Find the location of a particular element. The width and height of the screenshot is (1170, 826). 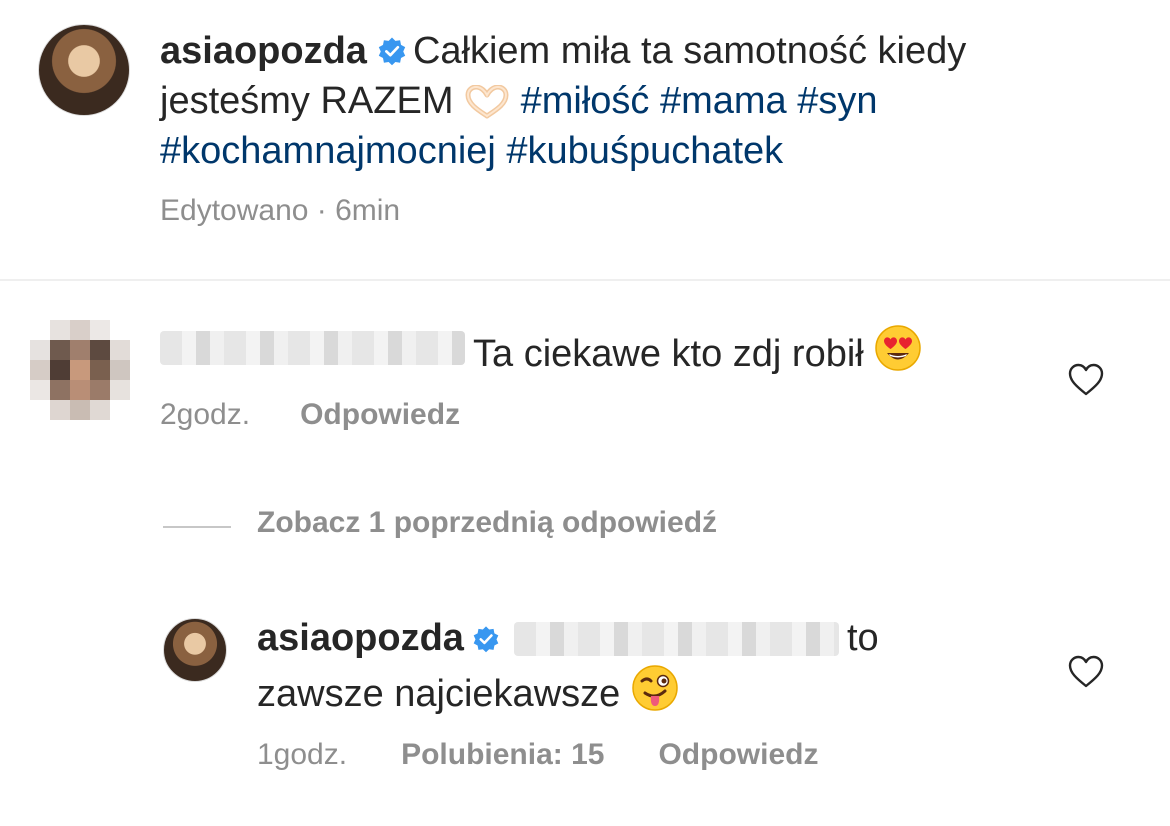

hashtag-link: #mama is located at coordinates (723, 101).